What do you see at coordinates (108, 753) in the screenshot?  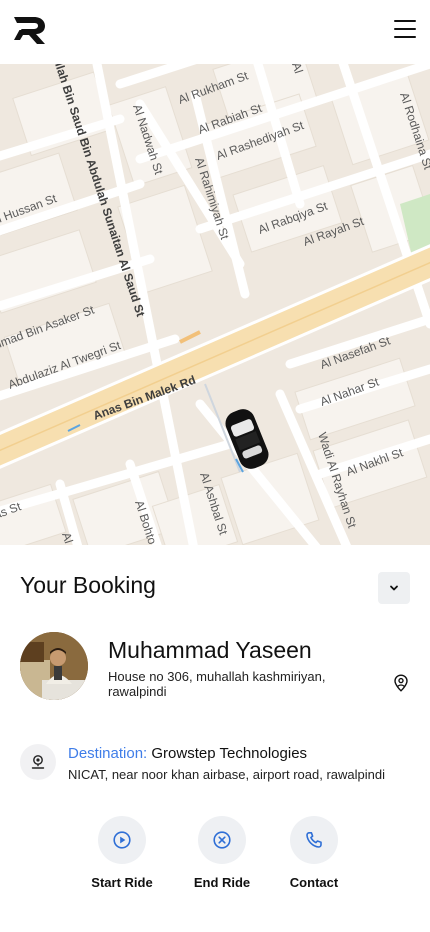 I see `destination-label: Destination:` at bounding box center [108, 753].